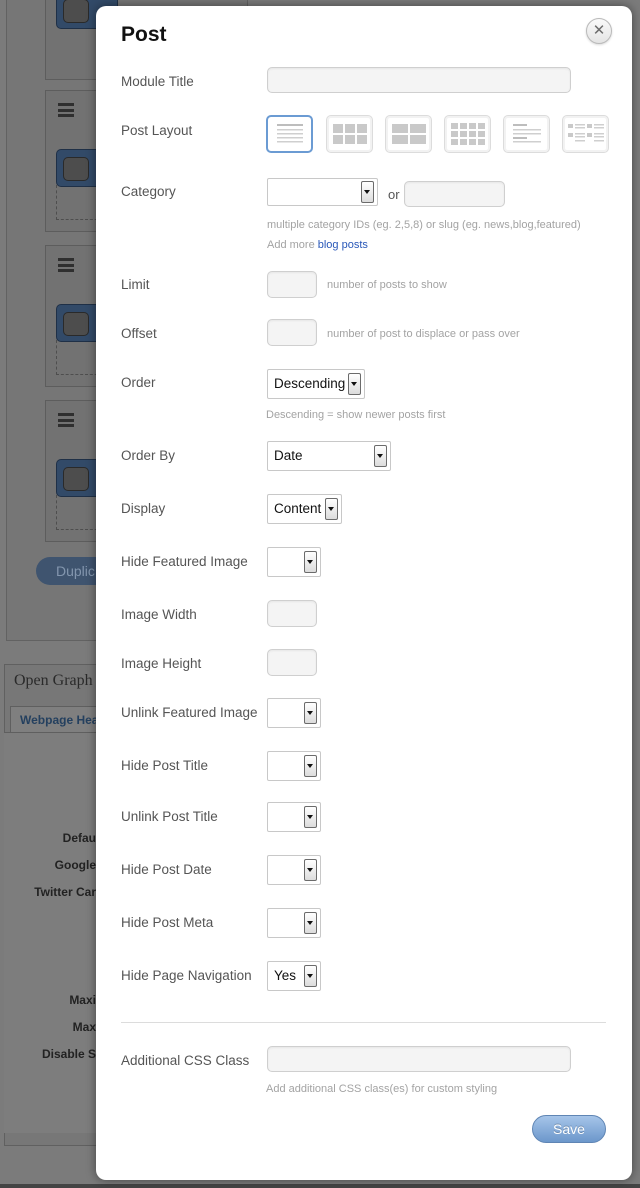 The image size is (640, 1188). Describe the element at coordinates (169, 816) in the screenshot. I see `unlink-post-title-label: Unlink Post Title` at that location.